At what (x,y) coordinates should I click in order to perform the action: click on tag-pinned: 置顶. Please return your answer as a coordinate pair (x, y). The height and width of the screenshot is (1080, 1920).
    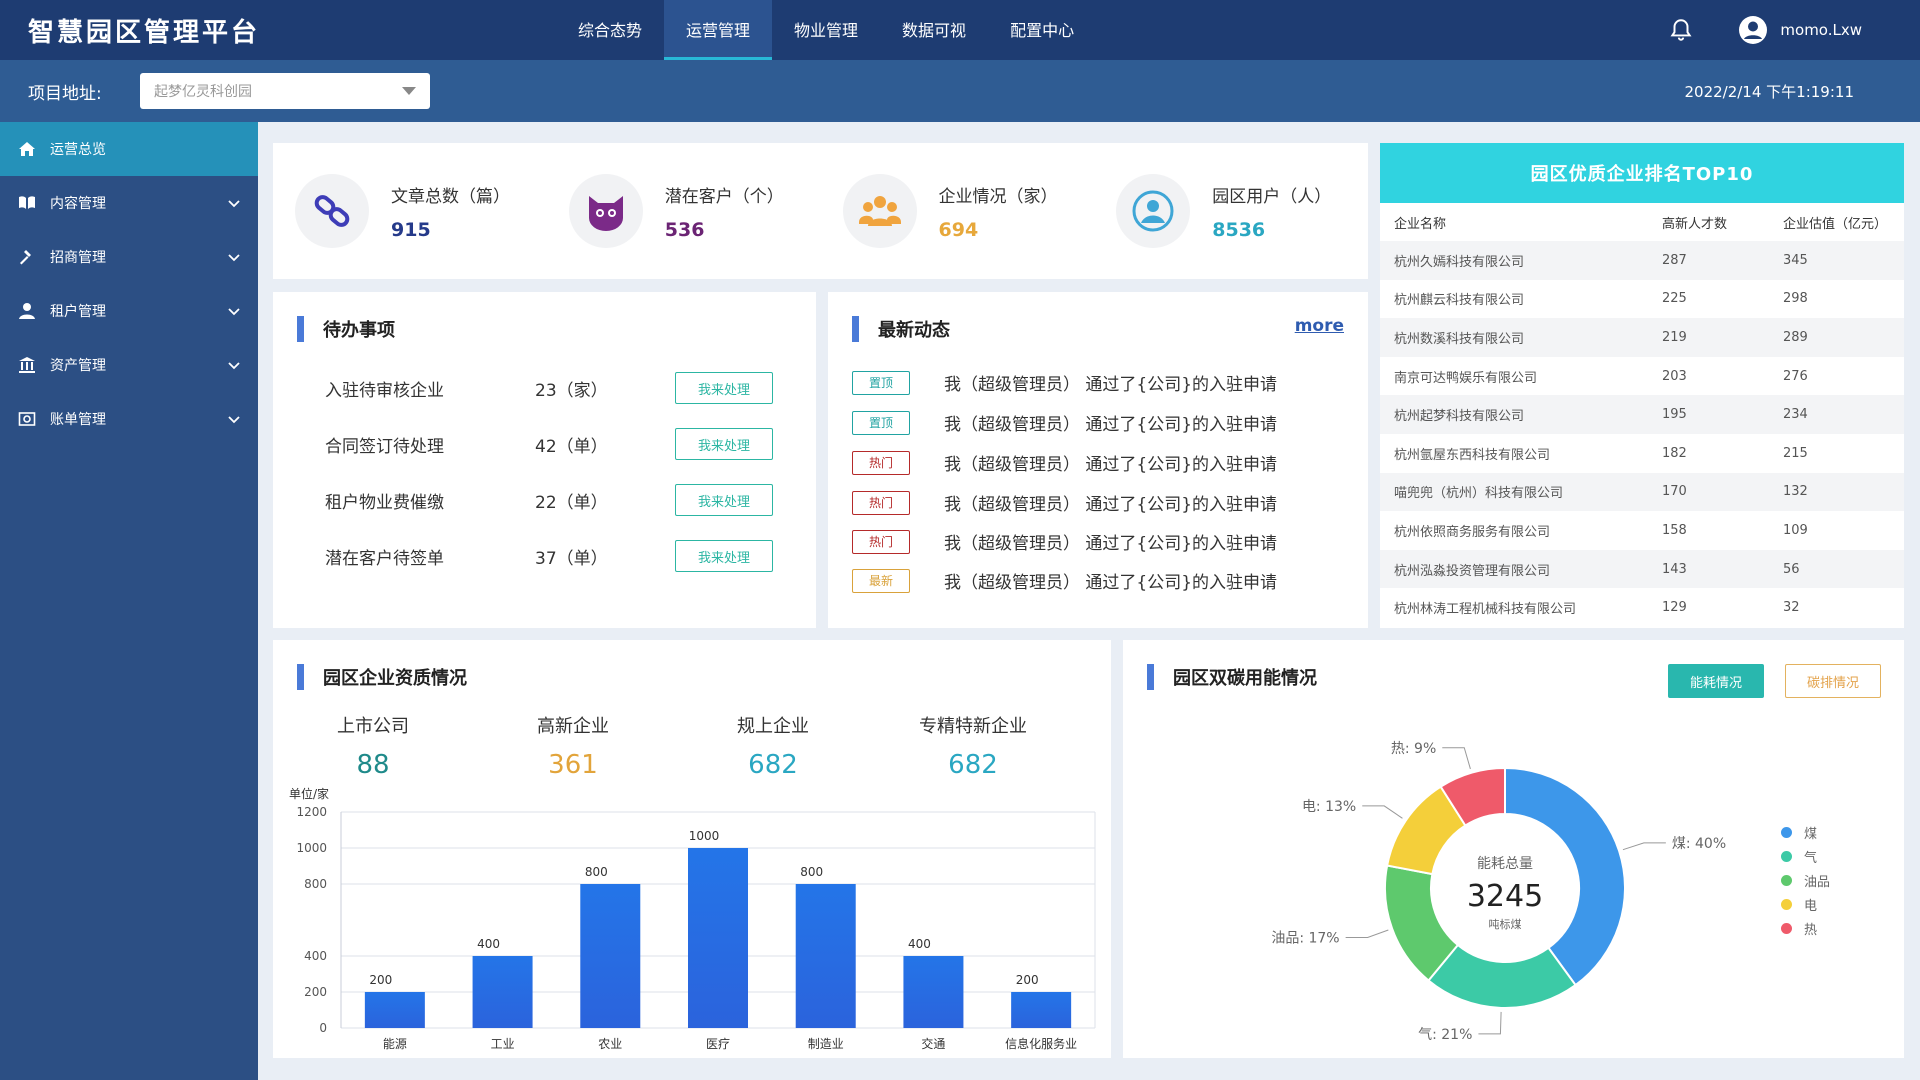
    Looking at the image, I should click on (881, 422).